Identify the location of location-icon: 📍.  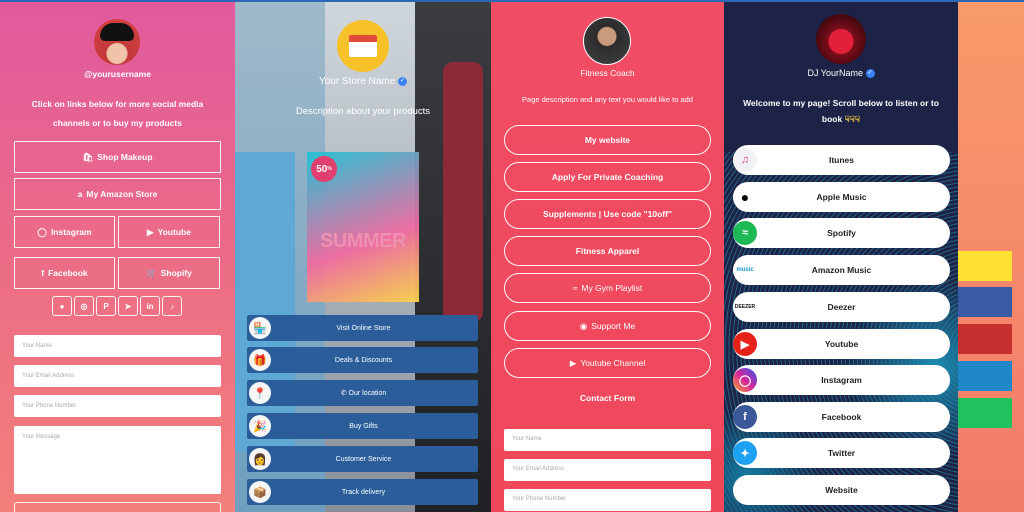
(260, 393).